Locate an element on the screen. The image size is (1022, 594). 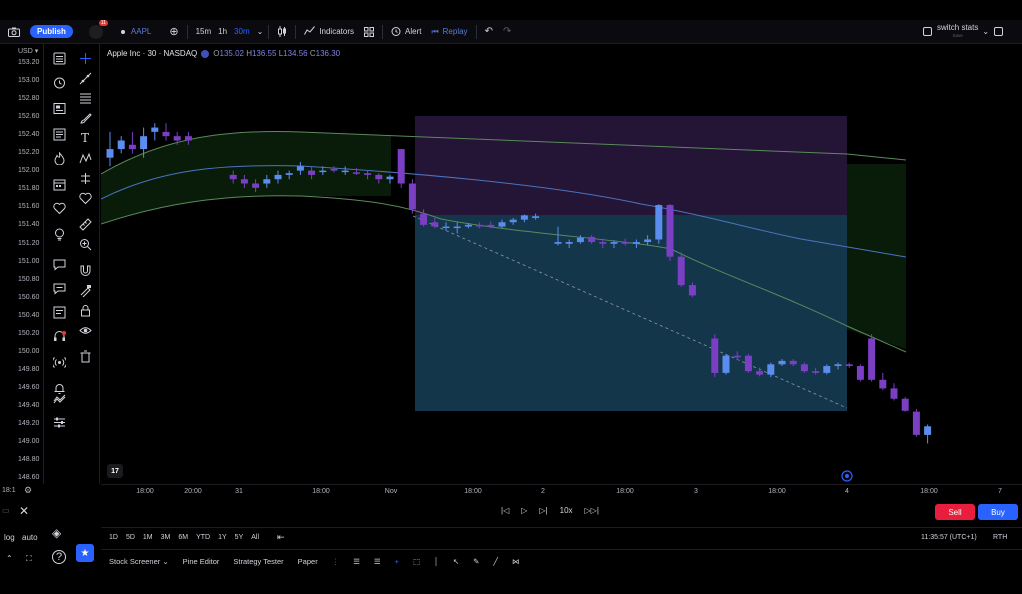
buy-button: Buy is located at coordinates (998, 512).